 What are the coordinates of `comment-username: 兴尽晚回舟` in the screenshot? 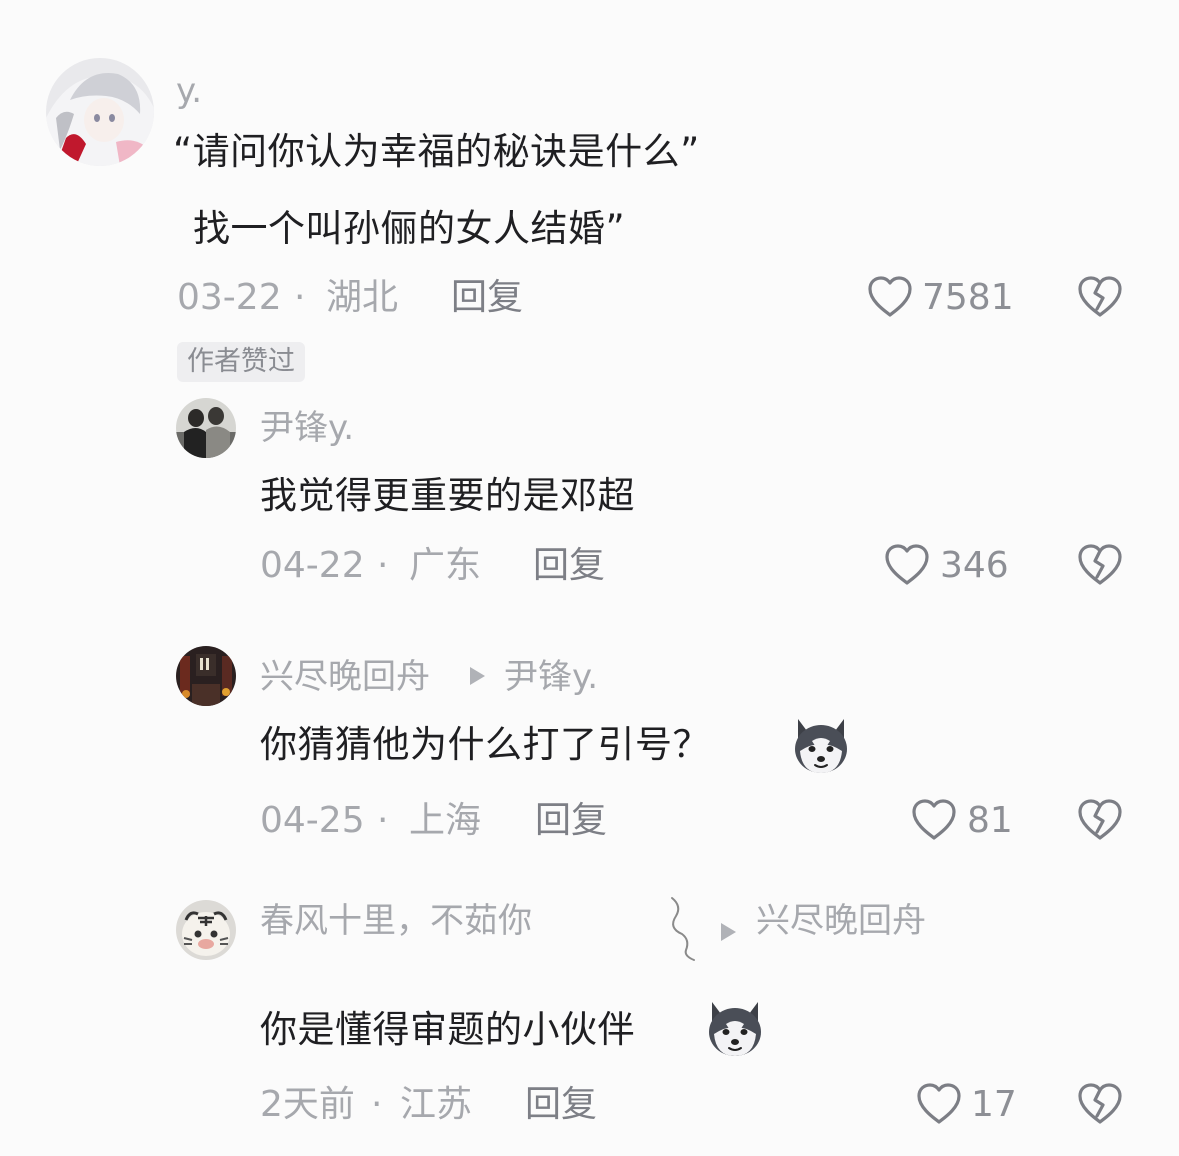 It's located at (345, 677).